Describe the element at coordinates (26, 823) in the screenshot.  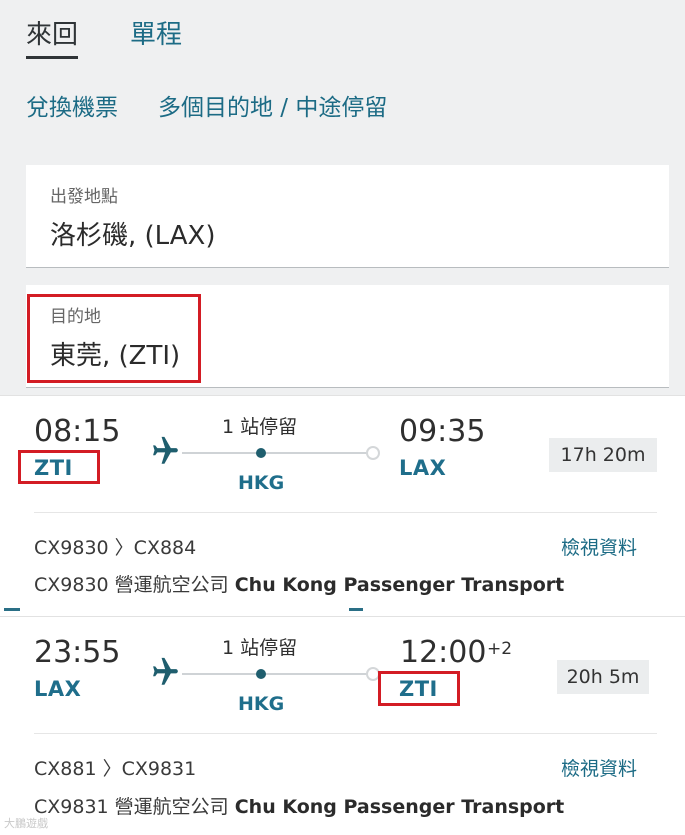
I see `watermark: 大鵬遊戲` at that location.